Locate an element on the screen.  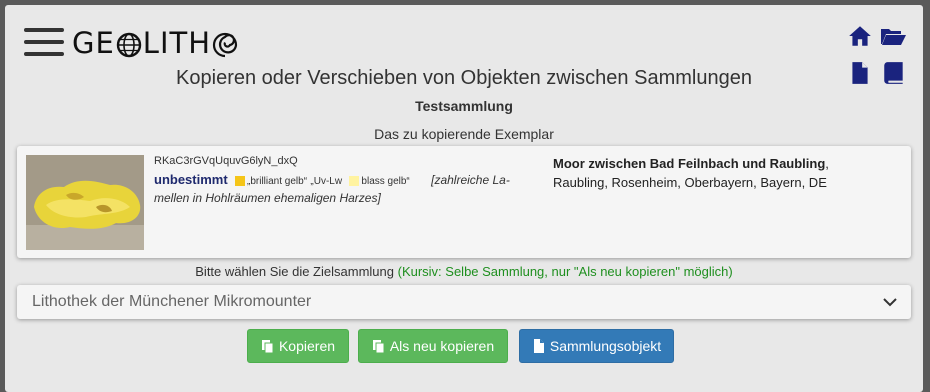
hamburger-menu-icon is located at coordinates (44, 43).